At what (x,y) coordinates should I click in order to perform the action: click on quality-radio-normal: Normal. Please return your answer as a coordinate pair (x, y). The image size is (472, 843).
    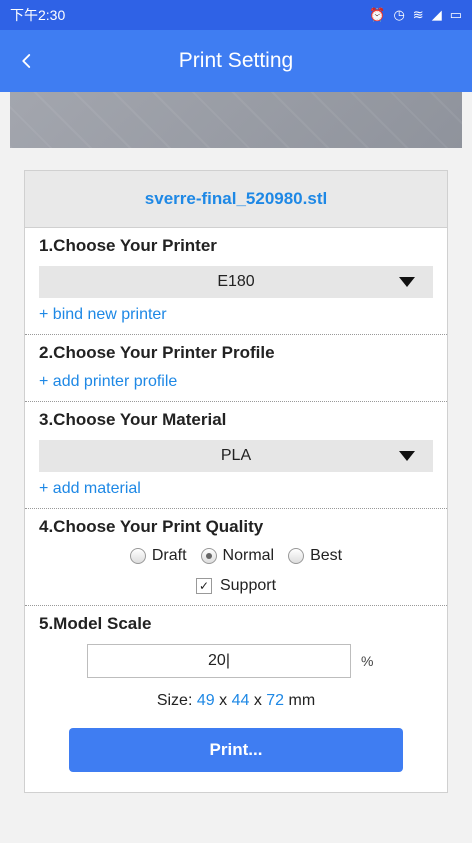
    Looking at the image, I should click on (237, 556).